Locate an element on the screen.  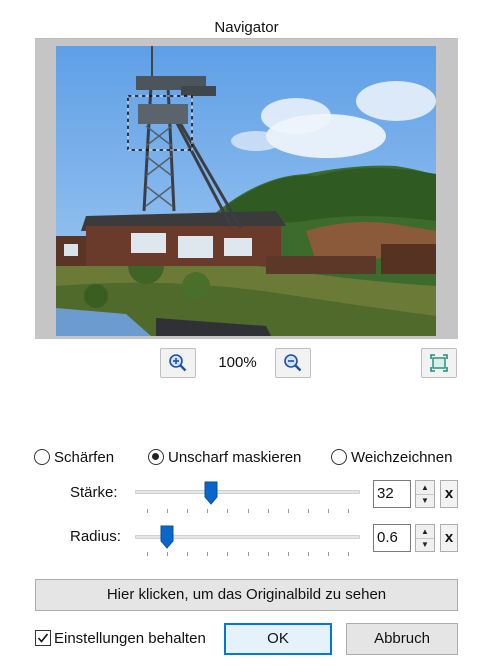
radio-unsharp-mask-indicator is located at coordinates (156, 457).